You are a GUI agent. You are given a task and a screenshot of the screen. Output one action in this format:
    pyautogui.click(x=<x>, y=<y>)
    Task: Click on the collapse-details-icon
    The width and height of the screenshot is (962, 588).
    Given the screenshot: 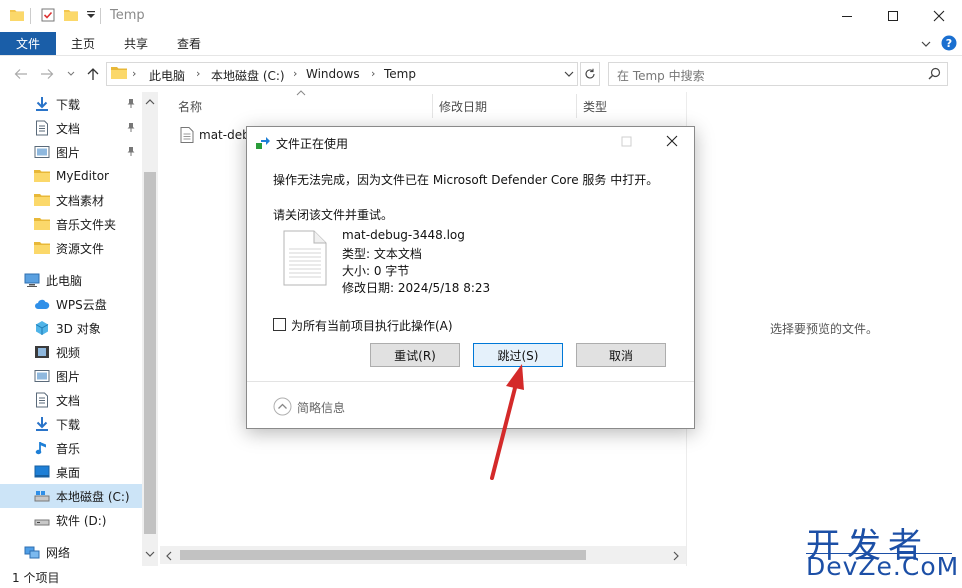 What is the action you would take?
    pyautogui.click(x=282, y=406)
    